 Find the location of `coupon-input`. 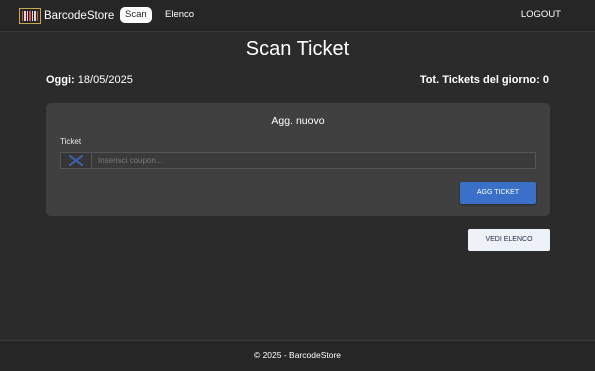

coupon-input is located at coordinates (313, 160).